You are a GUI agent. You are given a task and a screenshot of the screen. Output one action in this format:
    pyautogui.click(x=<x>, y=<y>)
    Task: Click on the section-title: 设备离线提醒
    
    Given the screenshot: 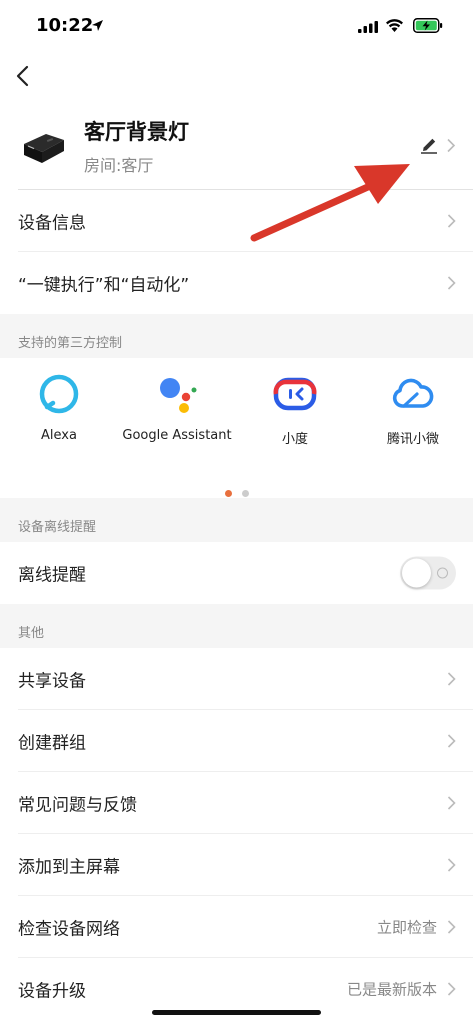 What is the action you would take?
    pyautogui.click(x=57, y=527)
    